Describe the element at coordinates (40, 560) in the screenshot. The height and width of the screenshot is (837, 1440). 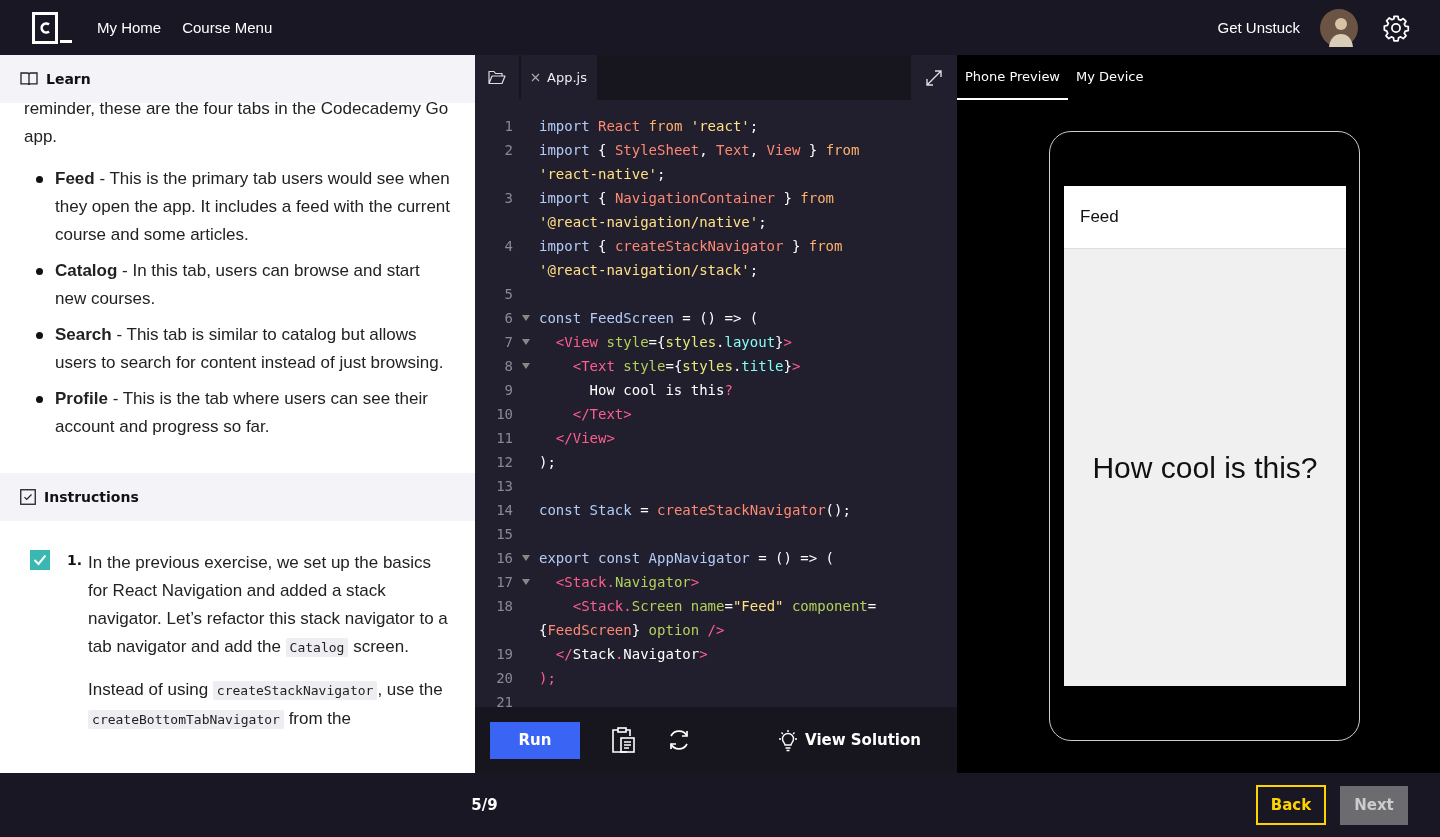
I see `task-checkbox` at that location.